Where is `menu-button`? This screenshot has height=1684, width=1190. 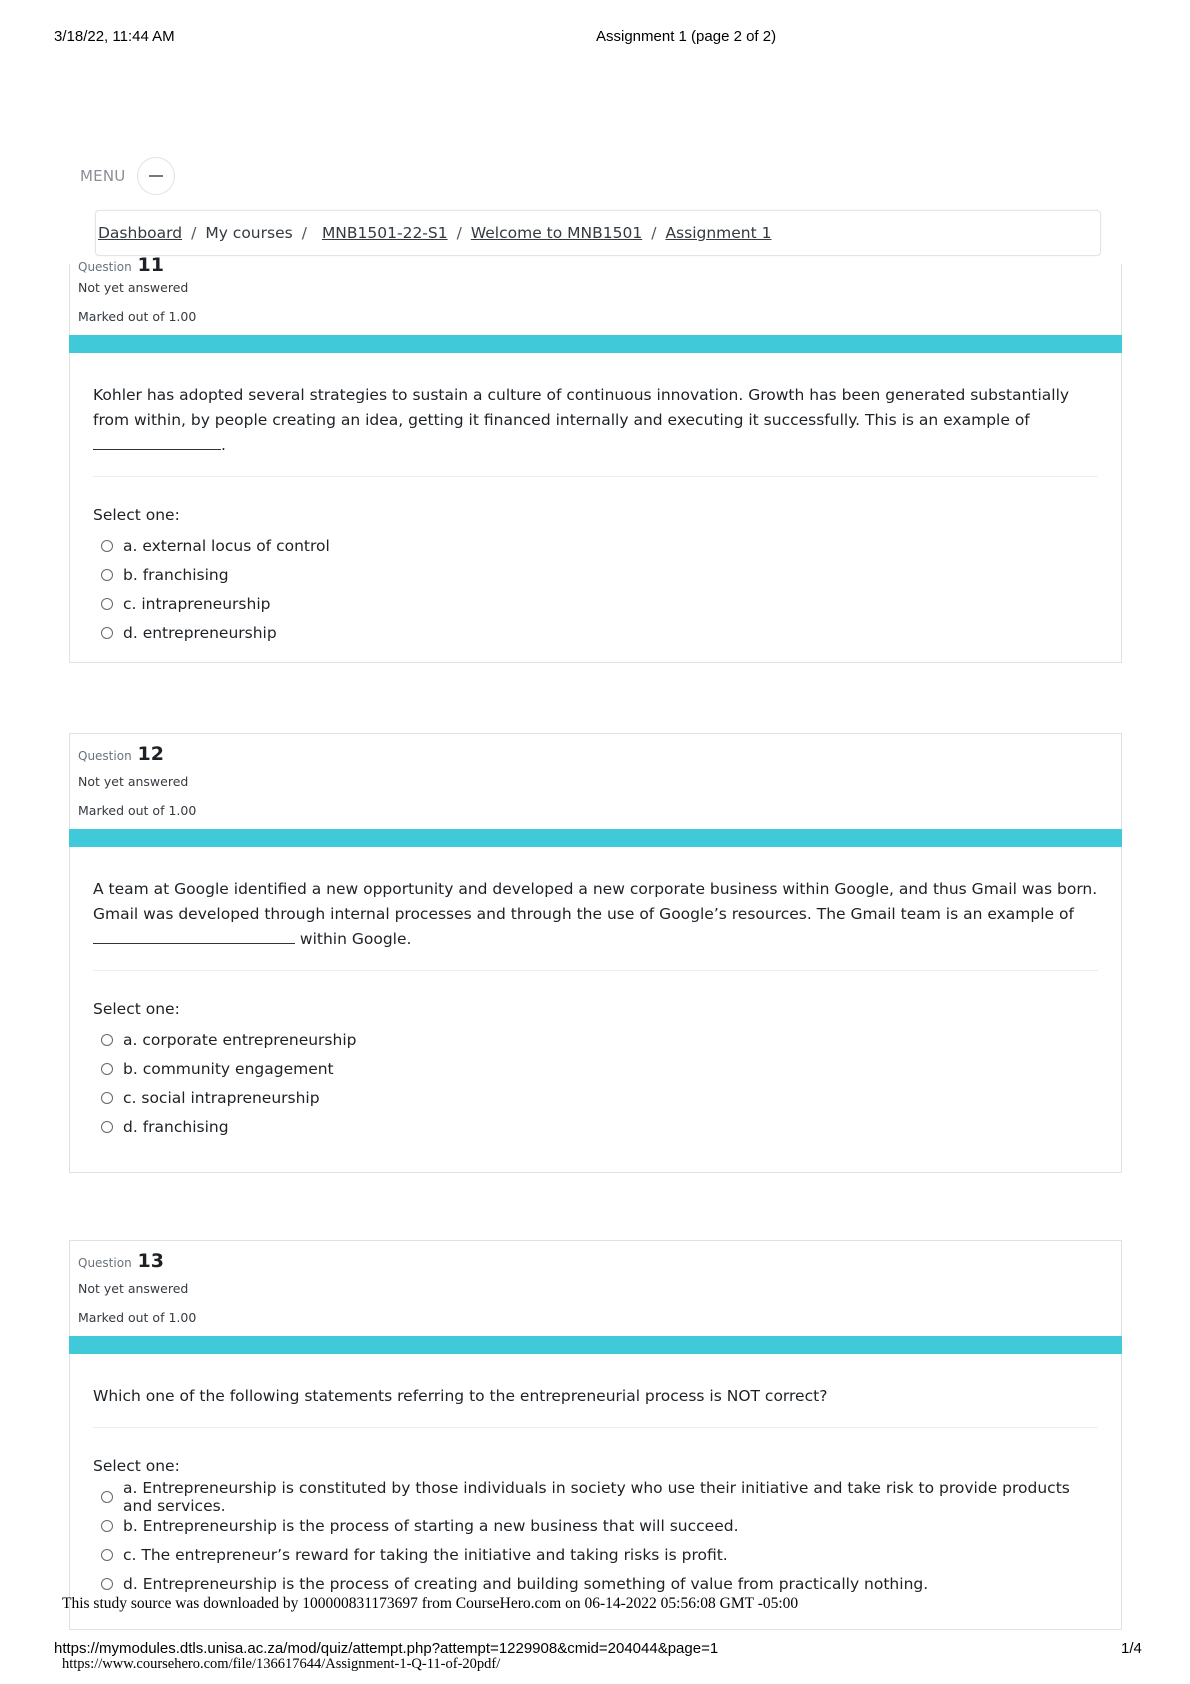
menu-button is located at coordinates (156, 176).